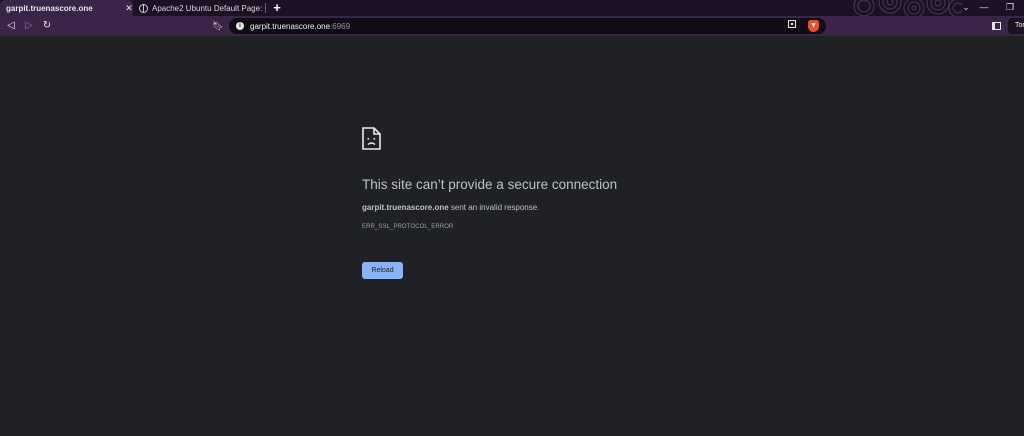 This screenshot has width=1024, height=436. What do you see at coordinates (49, 8) in the screenshot?
I see `tab-title: garpit.truenascore.one` at bounding box center [49, 8].